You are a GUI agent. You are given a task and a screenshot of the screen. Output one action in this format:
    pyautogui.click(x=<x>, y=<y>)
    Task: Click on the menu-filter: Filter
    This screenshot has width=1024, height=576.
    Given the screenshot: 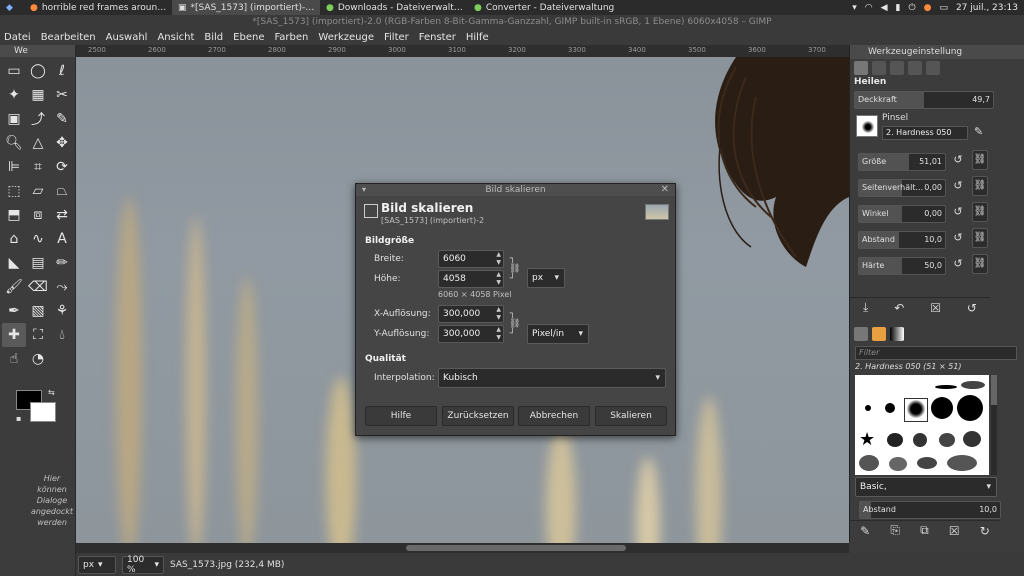 What is the action you would take?
    pyautogui.click(x=396, y=37)
    